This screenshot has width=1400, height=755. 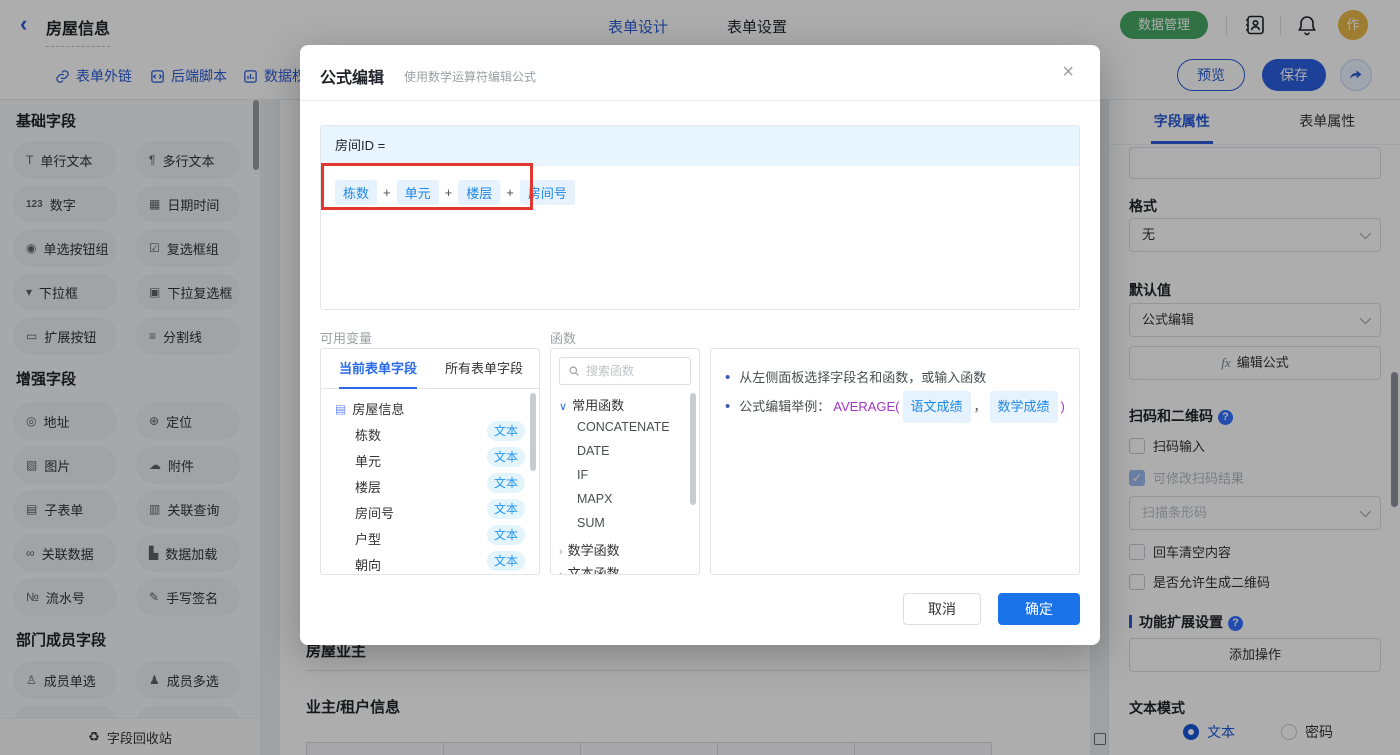 What do you see at coordinates (942, 609) in the screenshot?
I see `cancel-button: 取消` at bounding box center [942, 609].